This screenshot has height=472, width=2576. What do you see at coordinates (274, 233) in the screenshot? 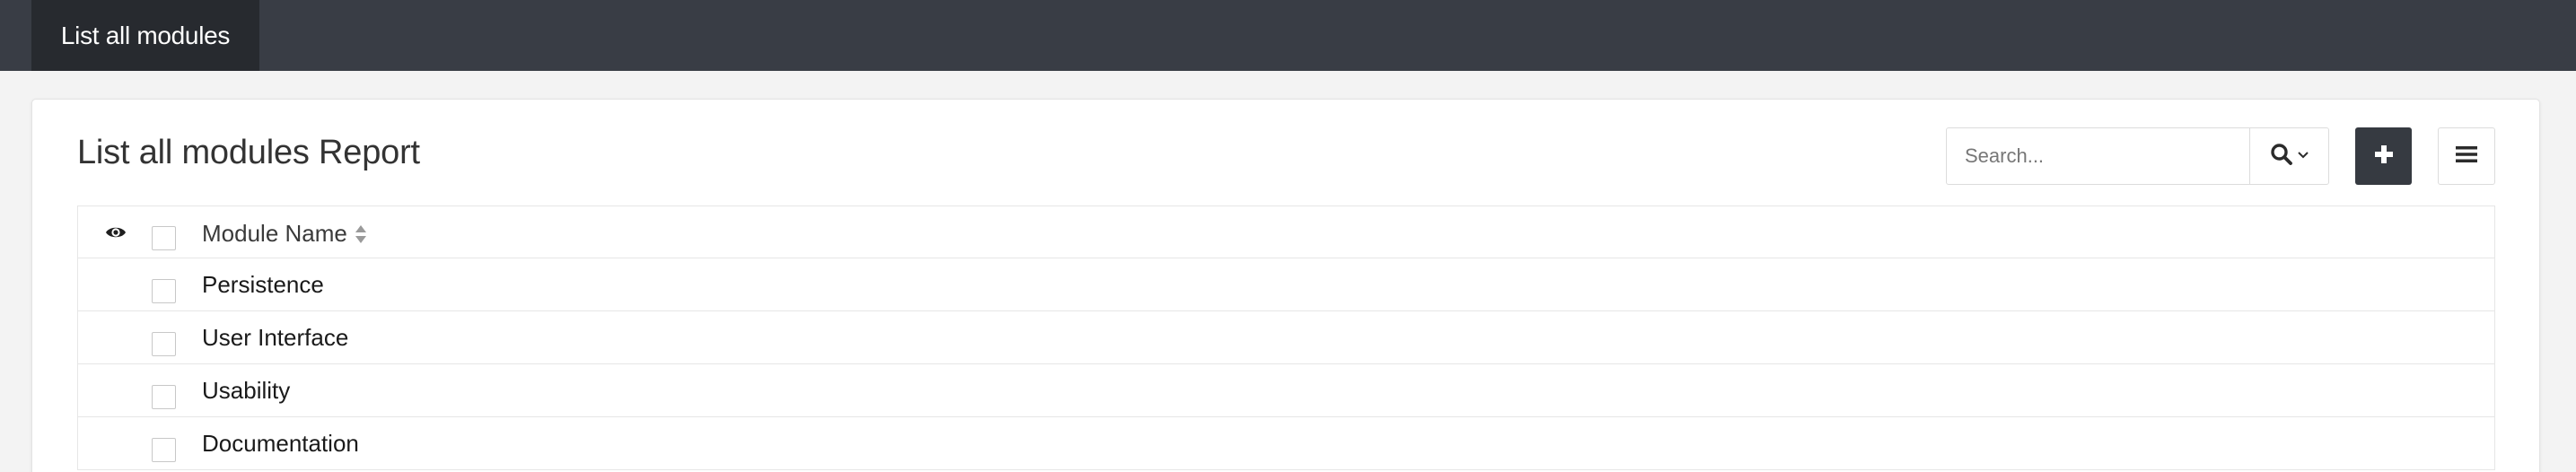
I see `column-header-label: Module Name` at bounding box center [274, 233].